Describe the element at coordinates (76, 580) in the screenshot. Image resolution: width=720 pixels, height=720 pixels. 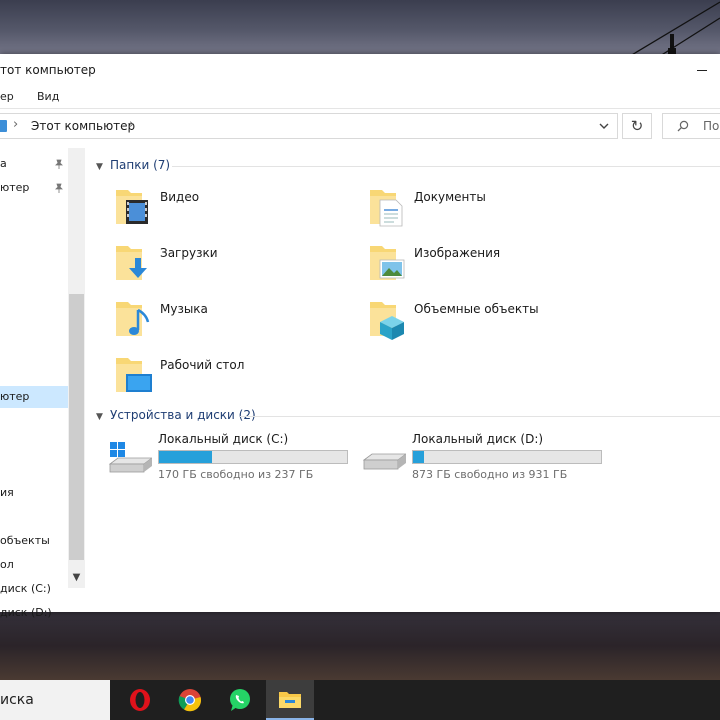
I see `scroll-down-icon: ▼` at that location.